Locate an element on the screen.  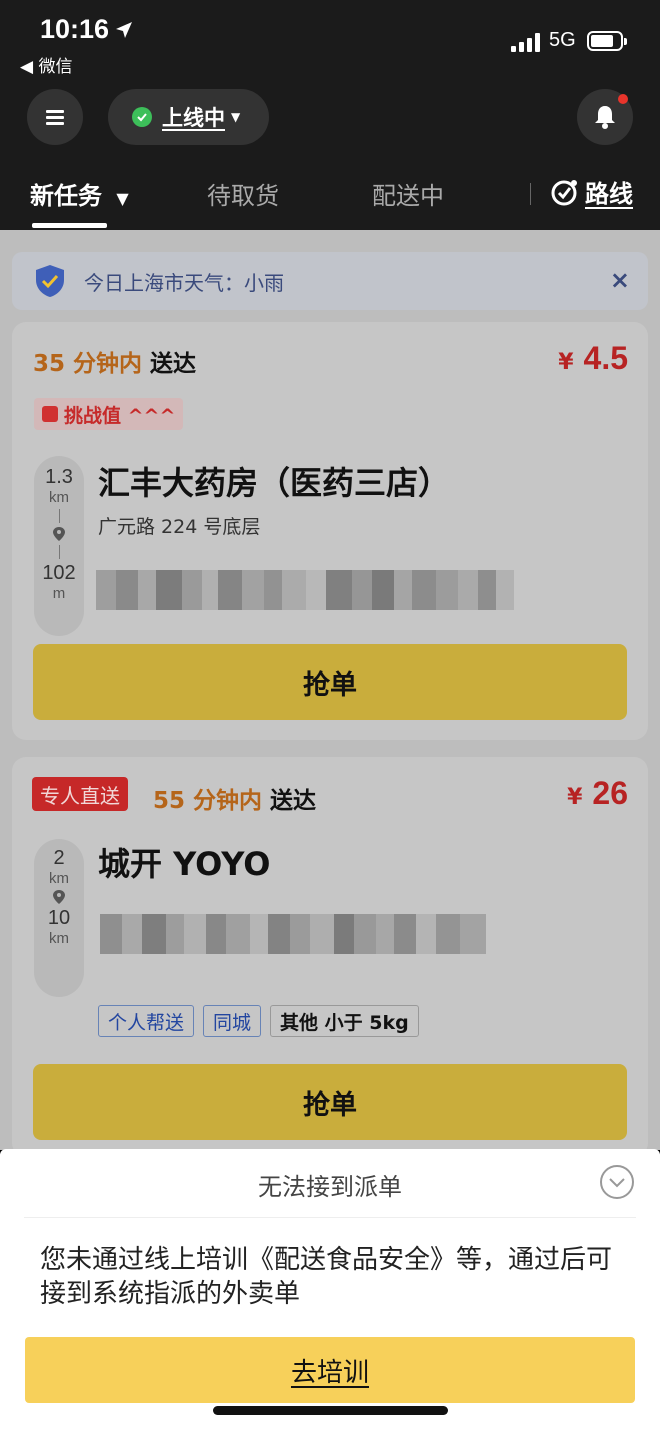
sheet-message: 您未通过线上培训《配送食品安全》等，通过后可接到系统指派的外卖单 is located at coordinates (326, 1277).